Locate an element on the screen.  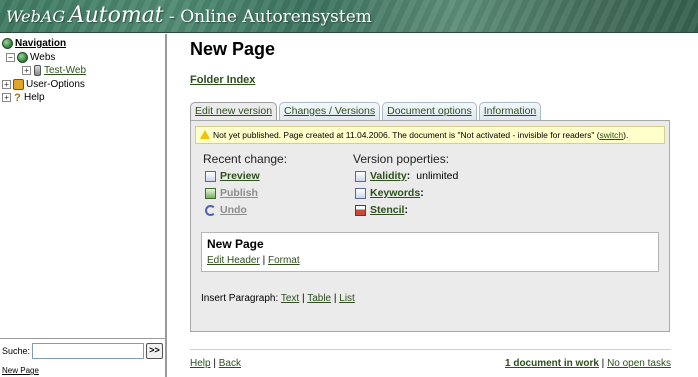
brand-small: WebAG is located at coordinates (36, 16).